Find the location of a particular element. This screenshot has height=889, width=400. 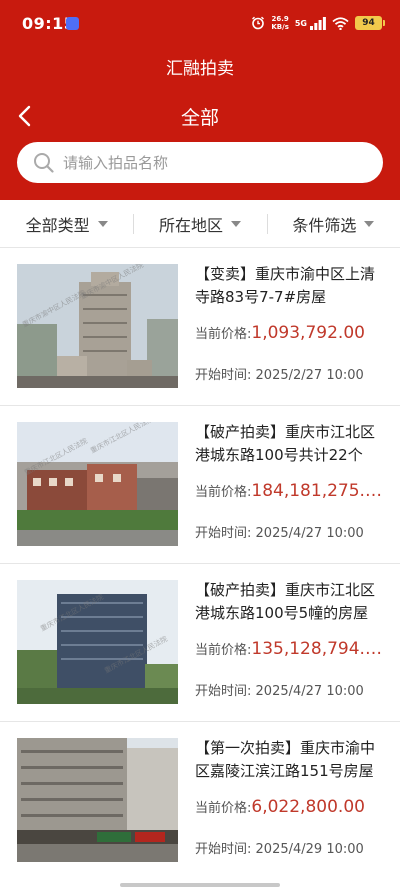

item-thumbnail is located at coordinates (97, 800).